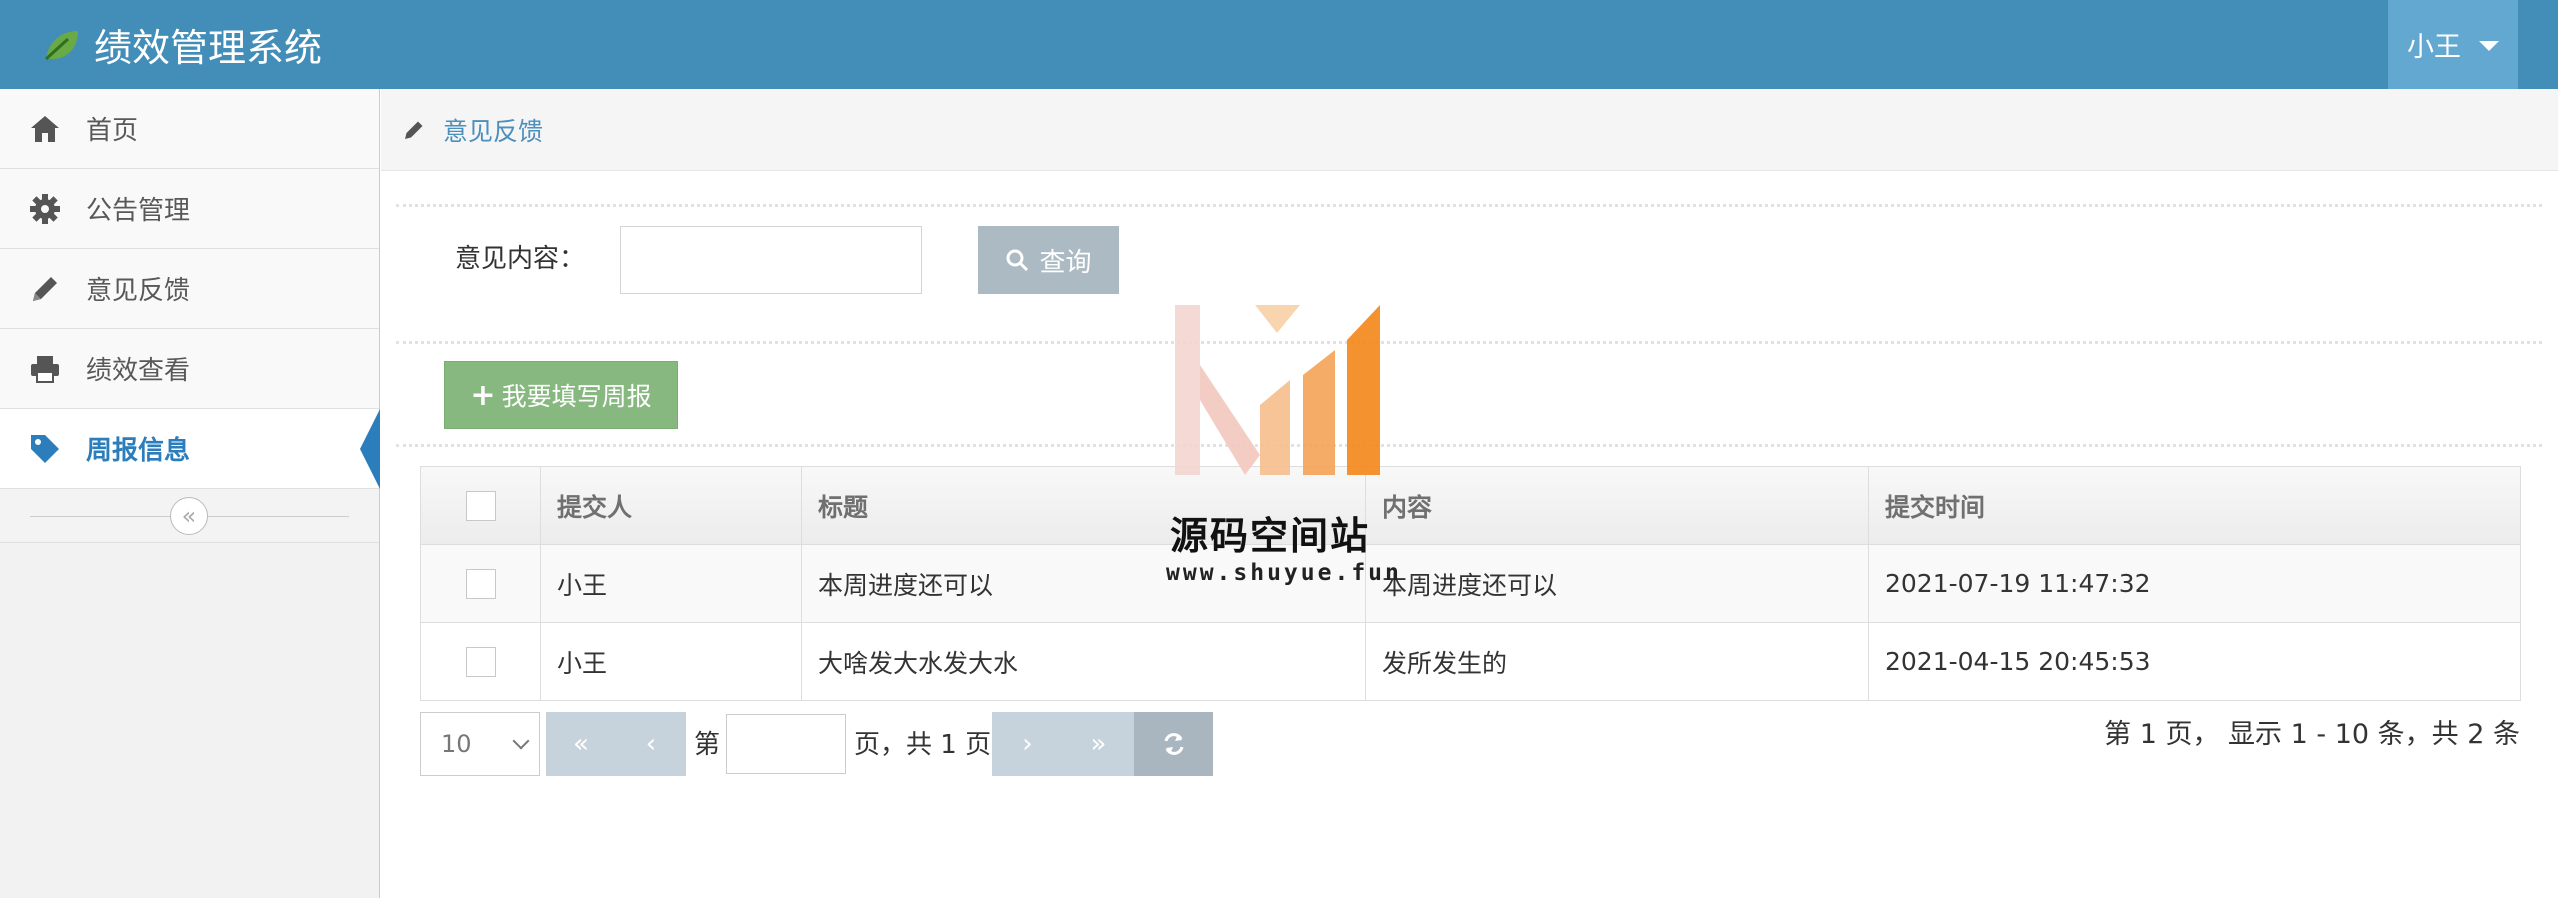 Image resolution: width=2558 pixels, height=898 pixels. I want to click on watermark-logo, so click(1277, 390).